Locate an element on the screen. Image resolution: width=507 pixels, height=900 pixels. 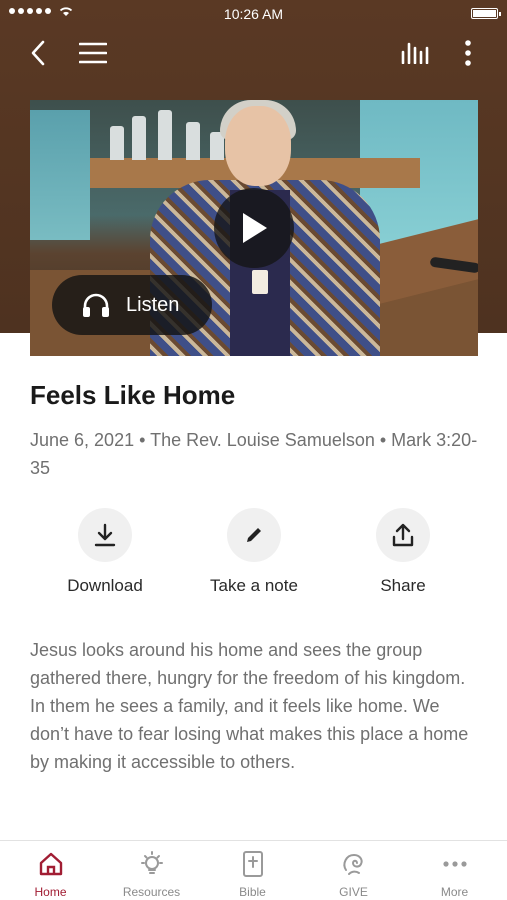
tab-more: More is located at coordinates (454, 870).